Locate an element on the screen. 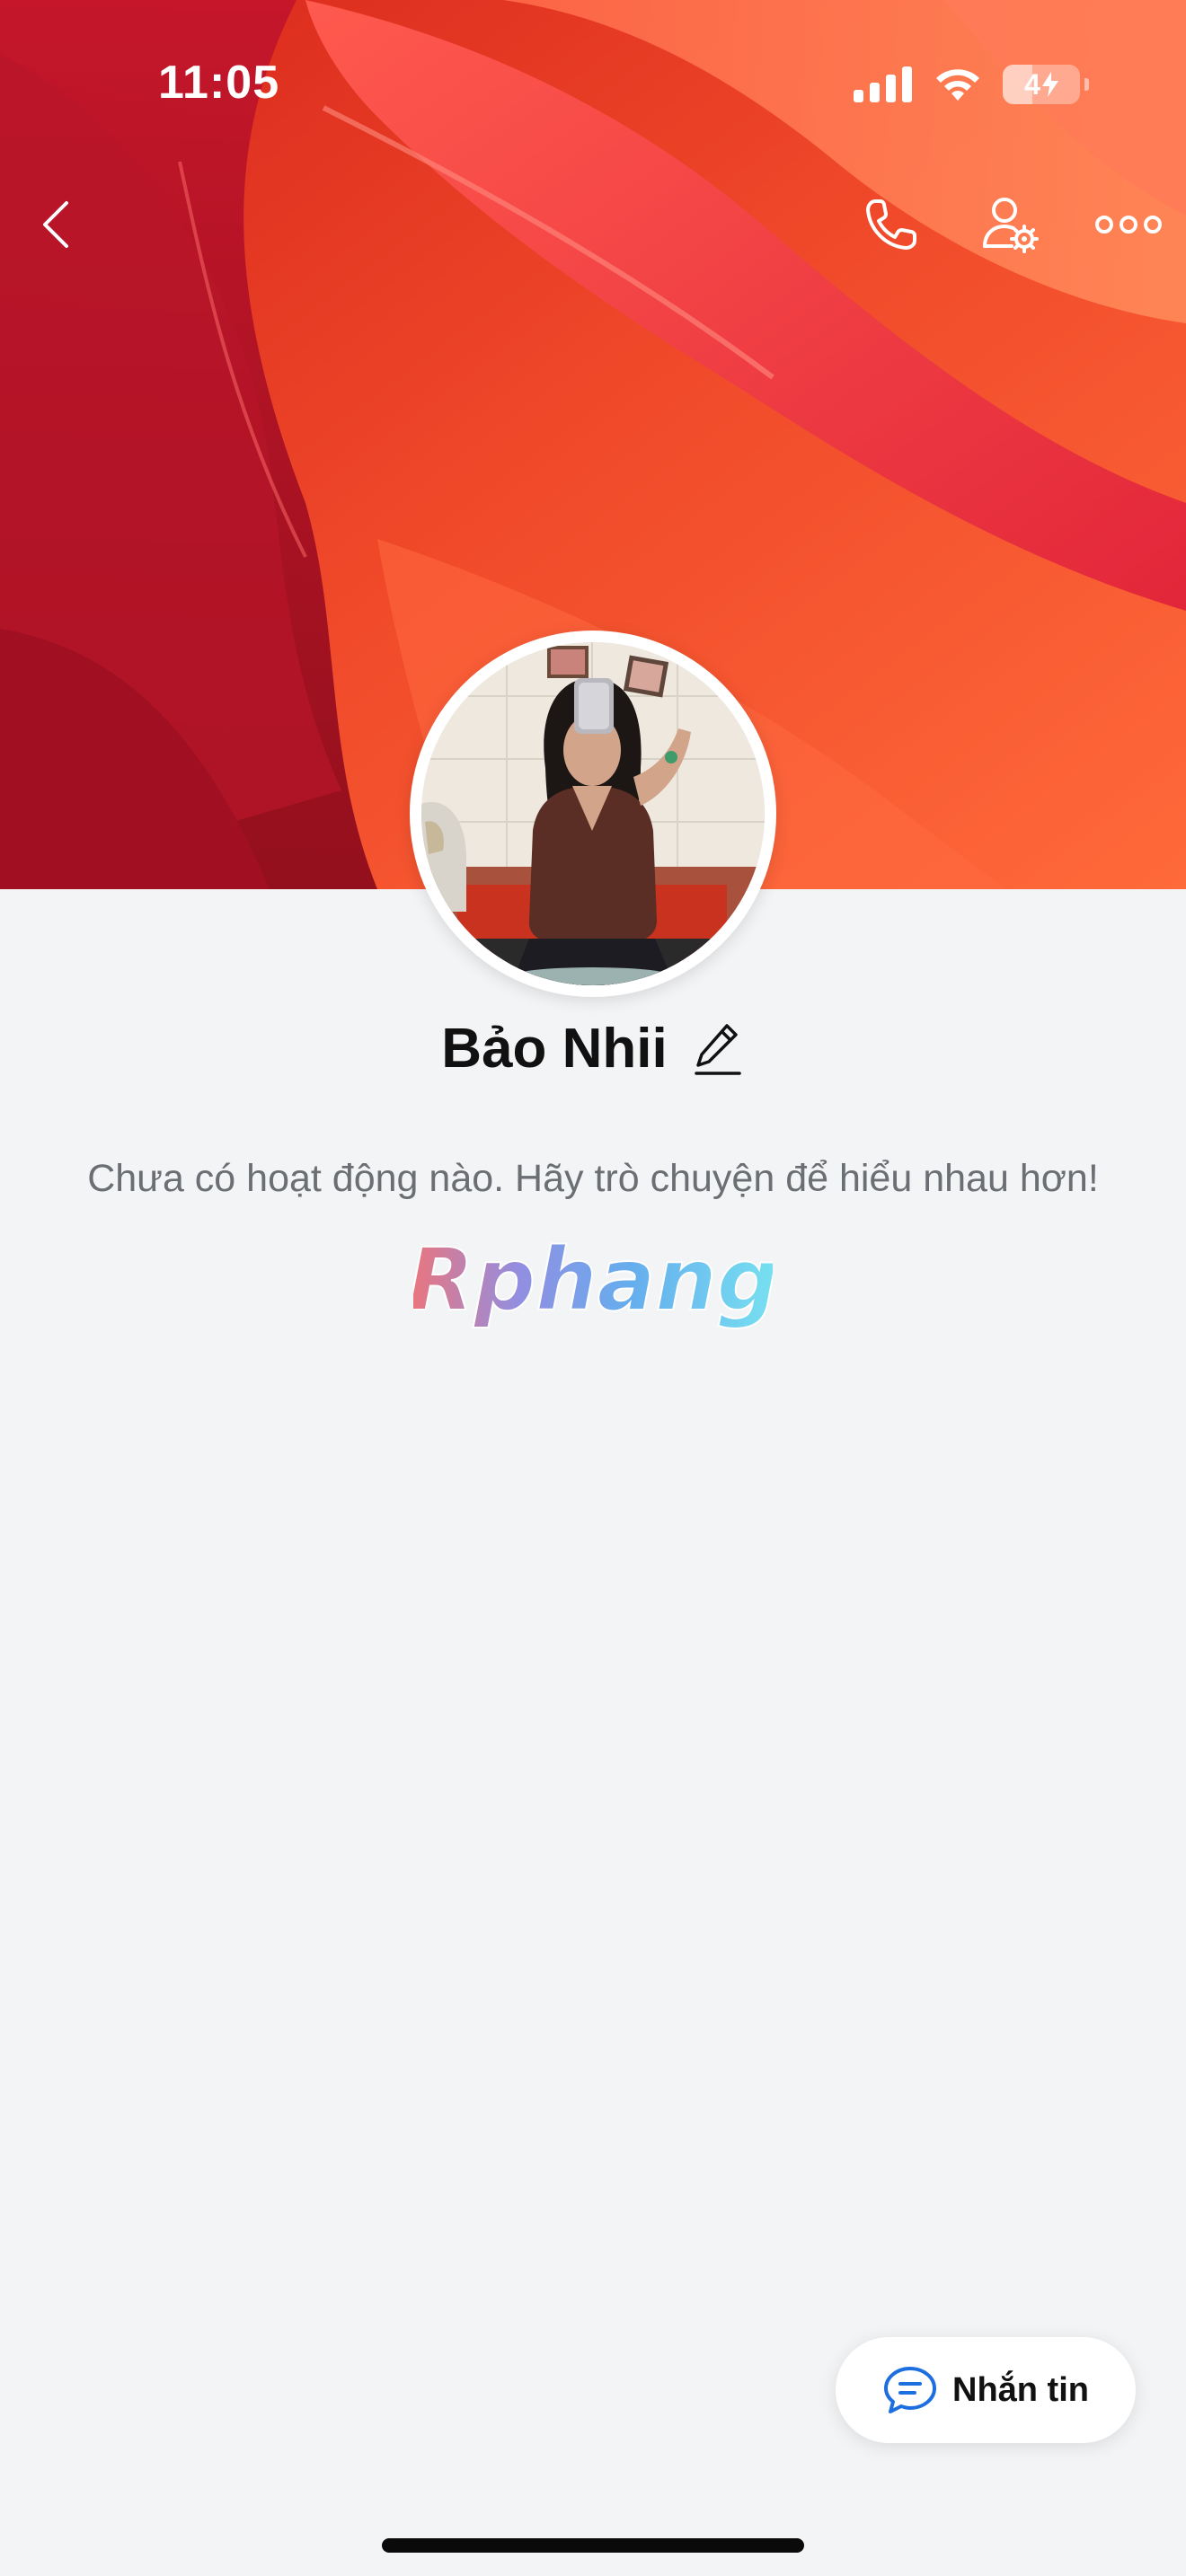 The image size is (1186, 2576). user-settings-icon is located at coordinates (1011, 225).